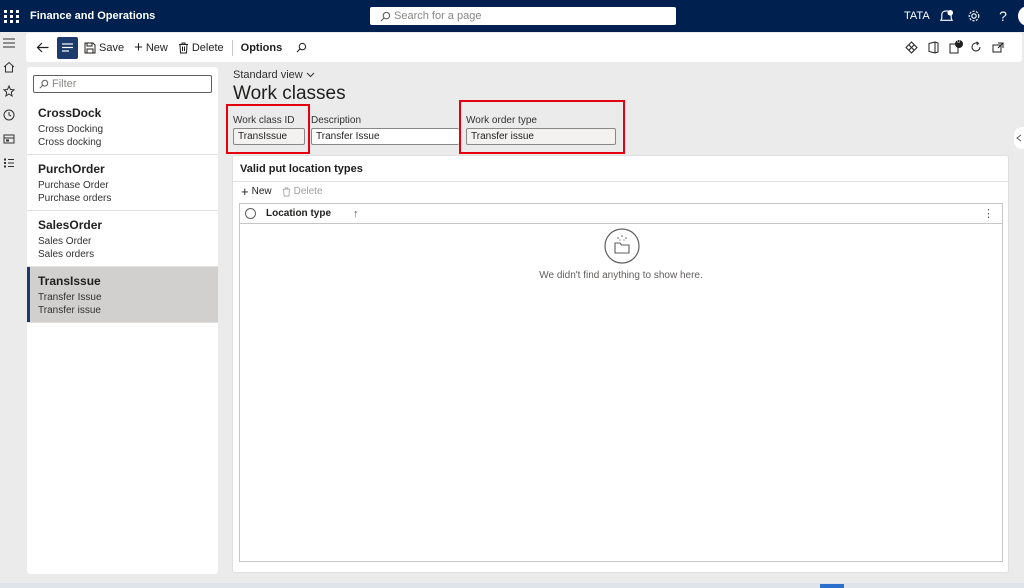  Describe the element at coordinates (70, 297) in the screenshot. I see `list-item-description: Transfer Issue` at that location.